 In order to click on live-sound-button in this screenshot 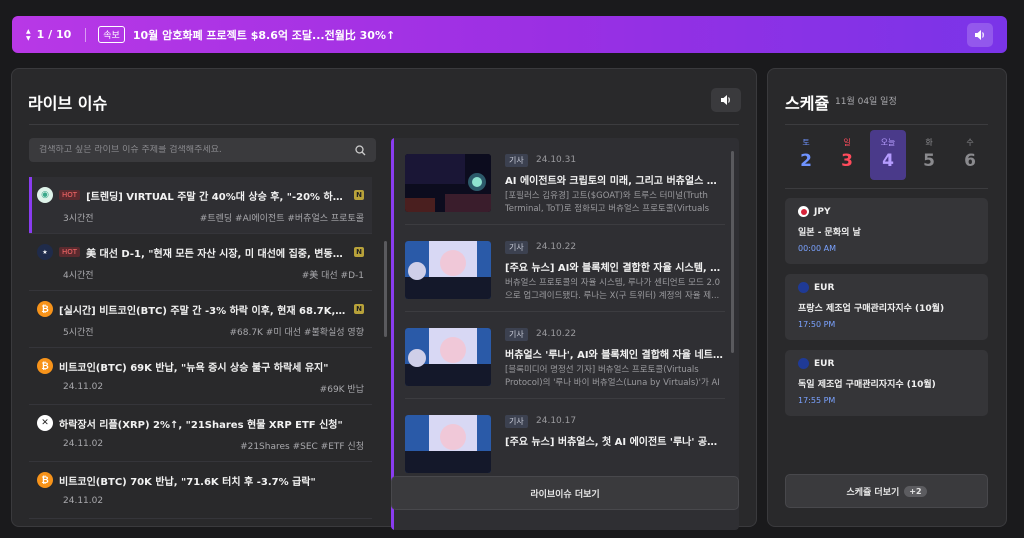, I will do `click(726, 100)`.